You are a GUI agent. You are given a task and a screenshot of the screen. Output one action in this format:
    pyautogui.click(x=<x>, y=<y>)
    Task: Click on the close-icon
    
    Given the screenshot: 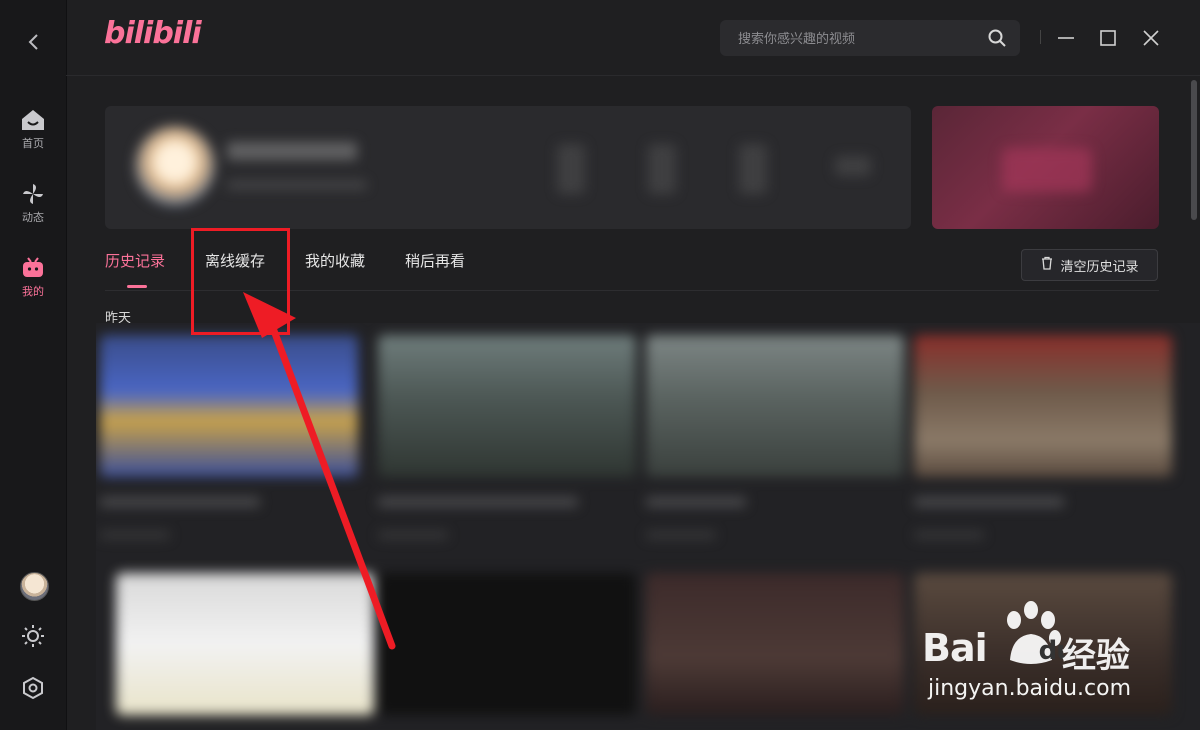 What is the action you would take?
    pyautogui.click(x=1151, y=38)
    